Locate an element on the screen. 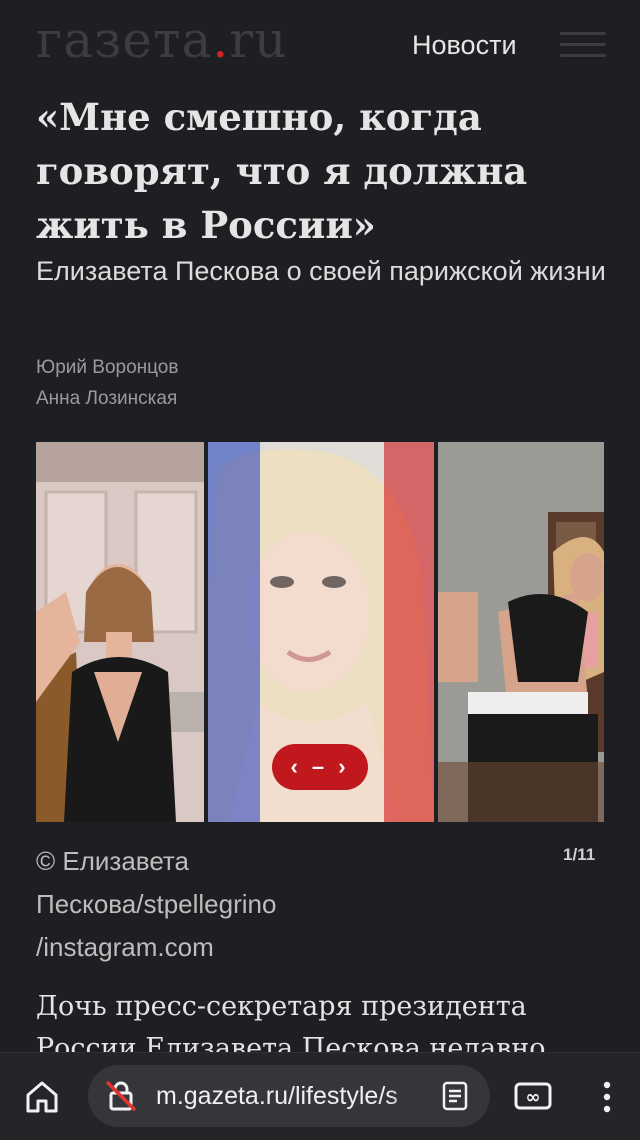 This screenshot has height=1140, width=640. more-vert-icon is located at coordinates (607, 1097).